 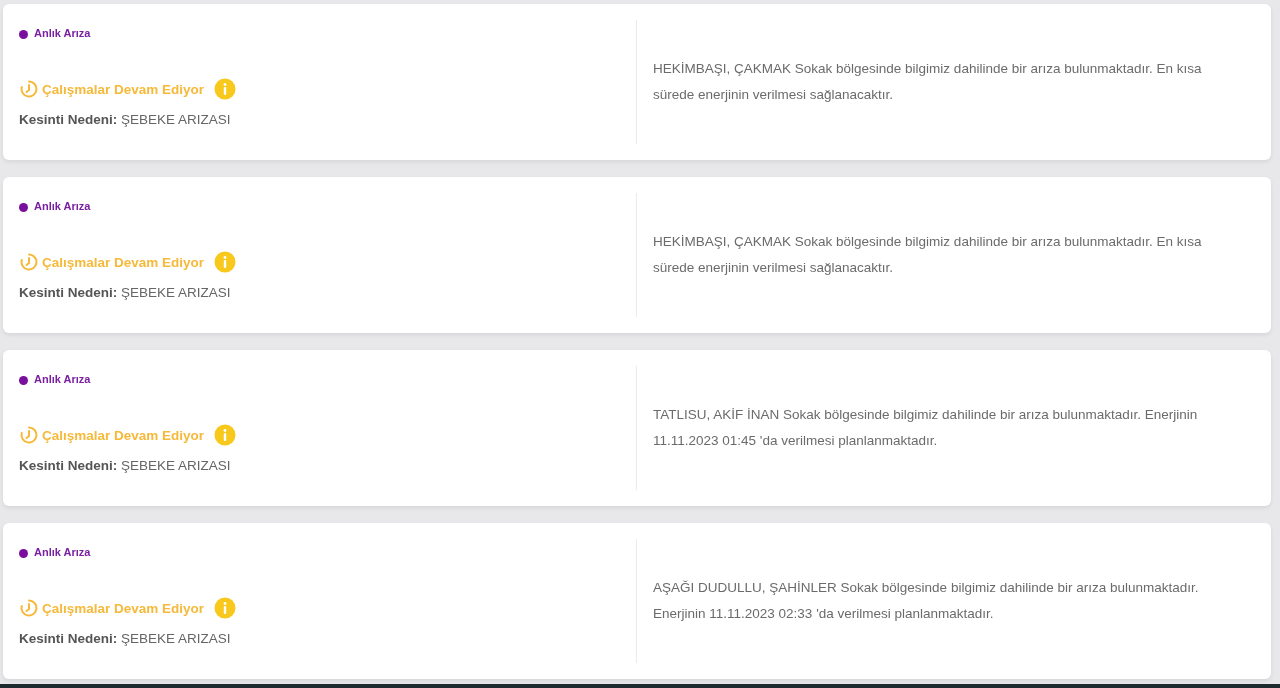 I want to click on outage-description: AŞAĞI DUDULLU, ŞAHİNLER Sokak bölgesinde bilgimiz dahilinde bir arıza bulunmaktadır. Enerjinin 11.11.2023 02:33 'da verilmesi planlanmaktadır., so click(x=926, y=601).